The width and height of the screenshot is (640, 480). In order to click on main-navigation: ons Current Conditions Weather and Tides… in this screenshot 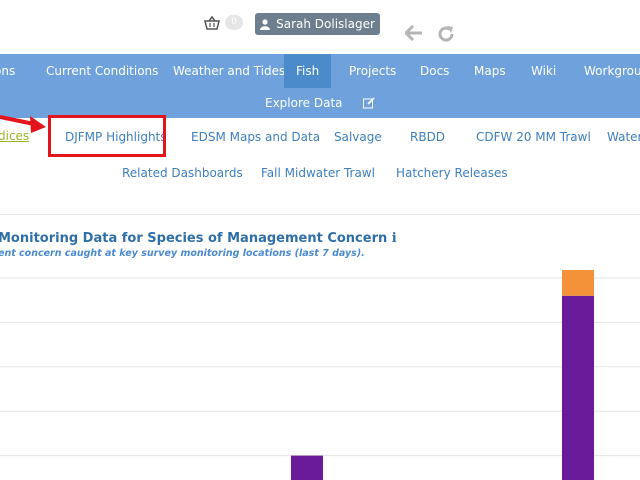, I will do `click(320, 86)`.